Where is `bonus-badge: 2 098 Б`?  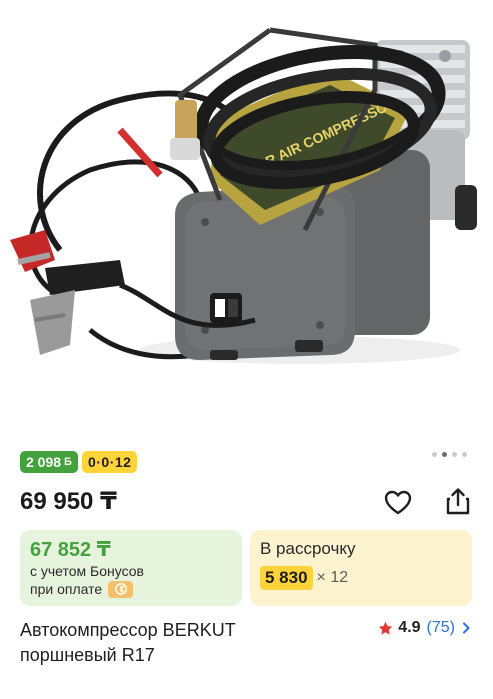
bonus-badge: 2 098 Б is located at coordinates (49, 462).